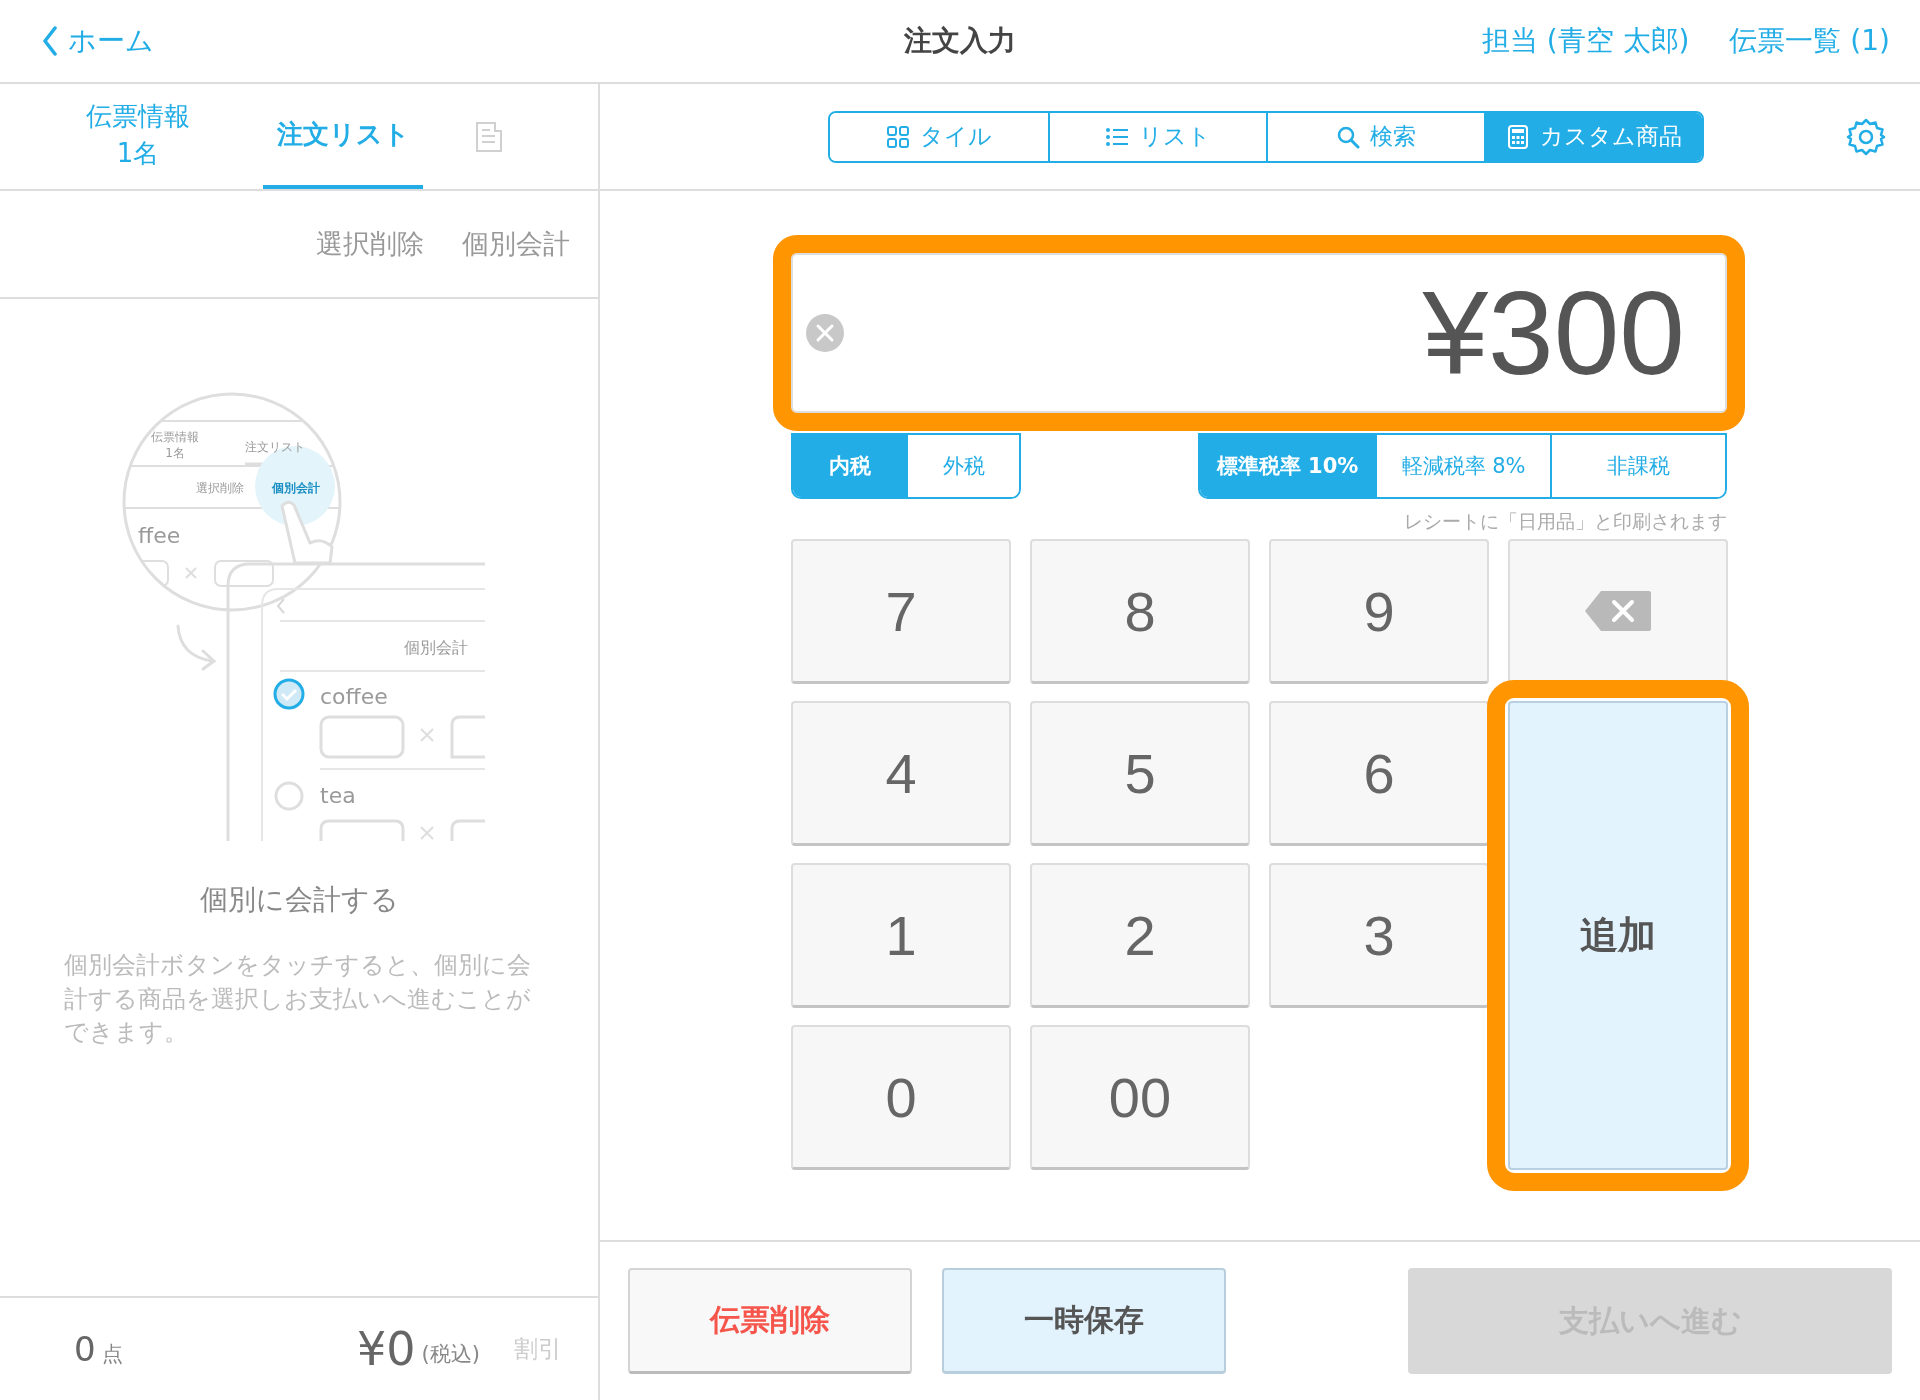 The height and width of the screenshot is (1400, 1920). I want to click on search-icon, so click(1348, 136).